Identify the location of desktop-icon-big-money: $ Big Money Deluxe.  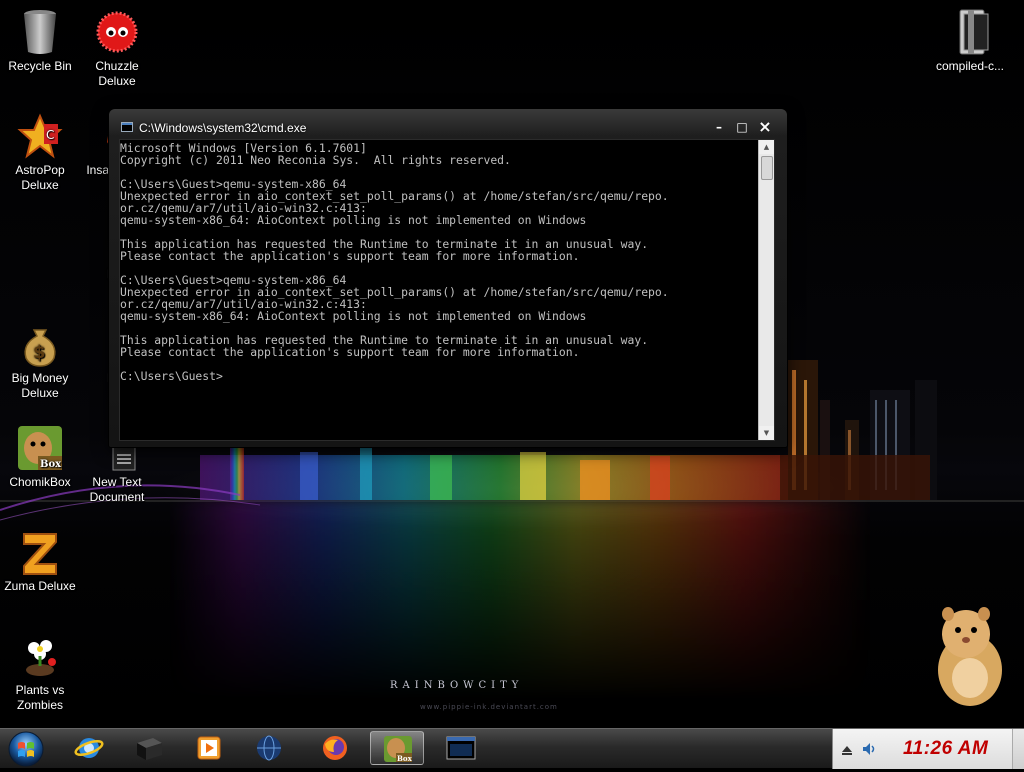
(40, 360).